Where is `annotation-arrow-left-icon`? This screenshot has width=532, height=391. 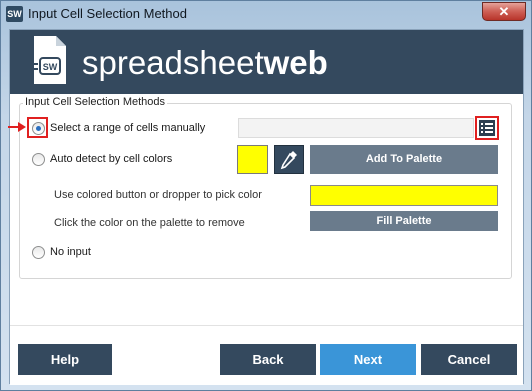
annotation-arrow-left-icon is located at coordinates (17, 127).